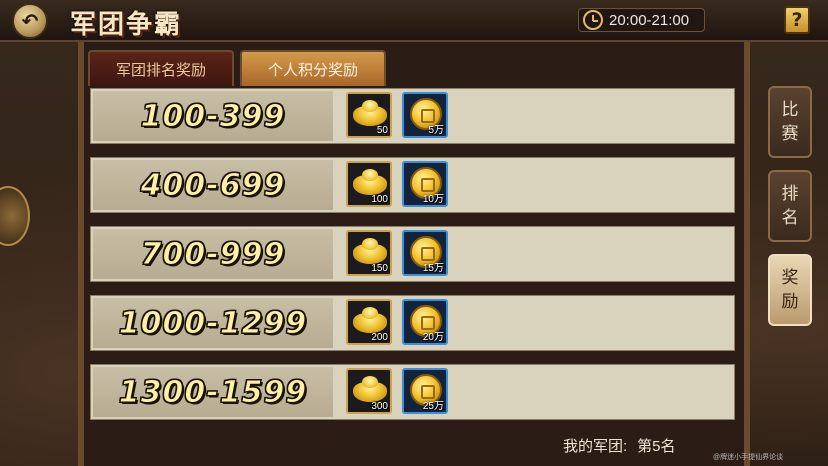 This screenshot has height=466, width=828. Describe the element at coordinates (379, 199) in the screenshot. I see `reward-amount: 100` at that location.